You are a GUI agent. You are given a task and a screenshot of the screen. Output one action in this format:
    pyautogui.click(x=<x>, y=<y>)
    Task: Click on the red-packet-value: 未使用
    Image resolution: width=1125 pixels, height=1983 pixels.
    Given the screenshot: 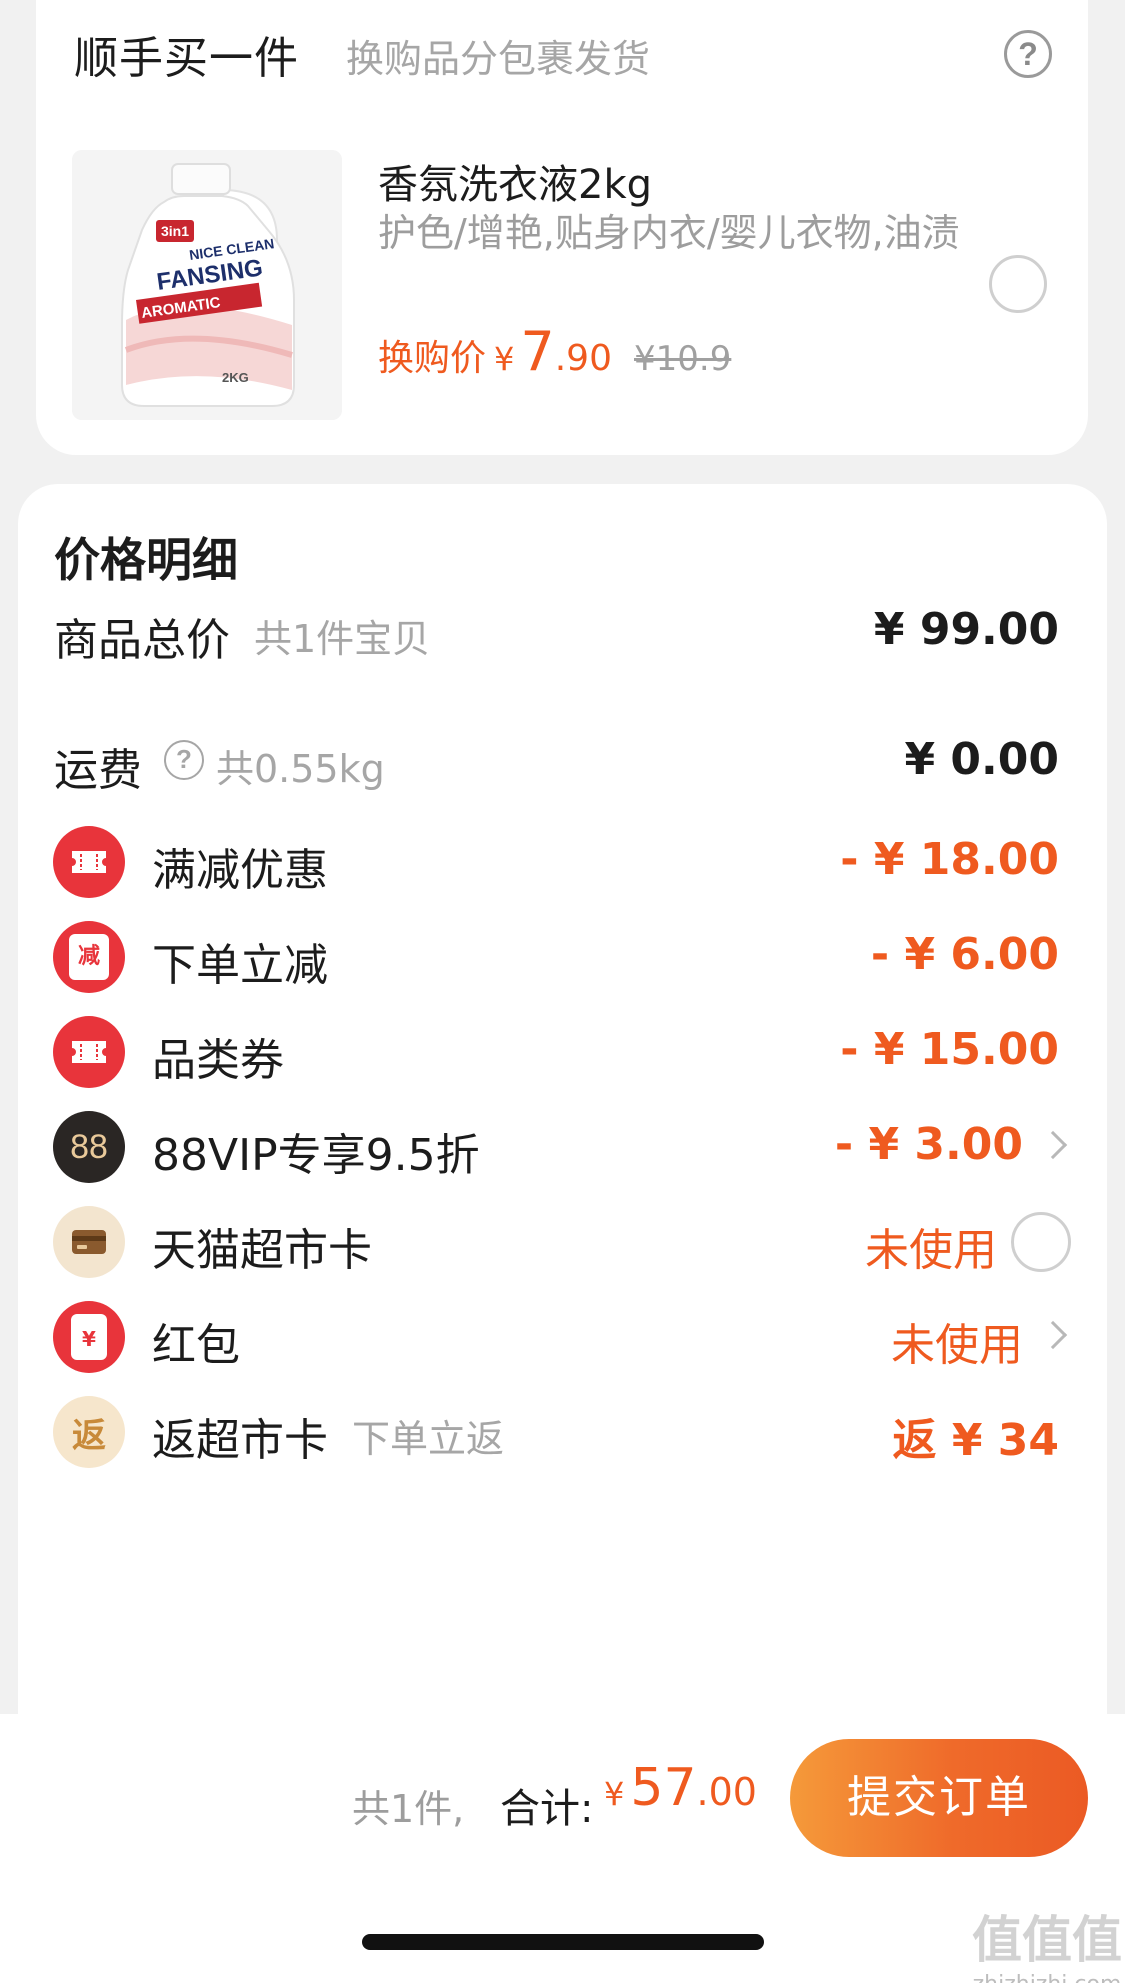 What is the action you would take?
    pyautogui.click(x=957, y=1345)
    